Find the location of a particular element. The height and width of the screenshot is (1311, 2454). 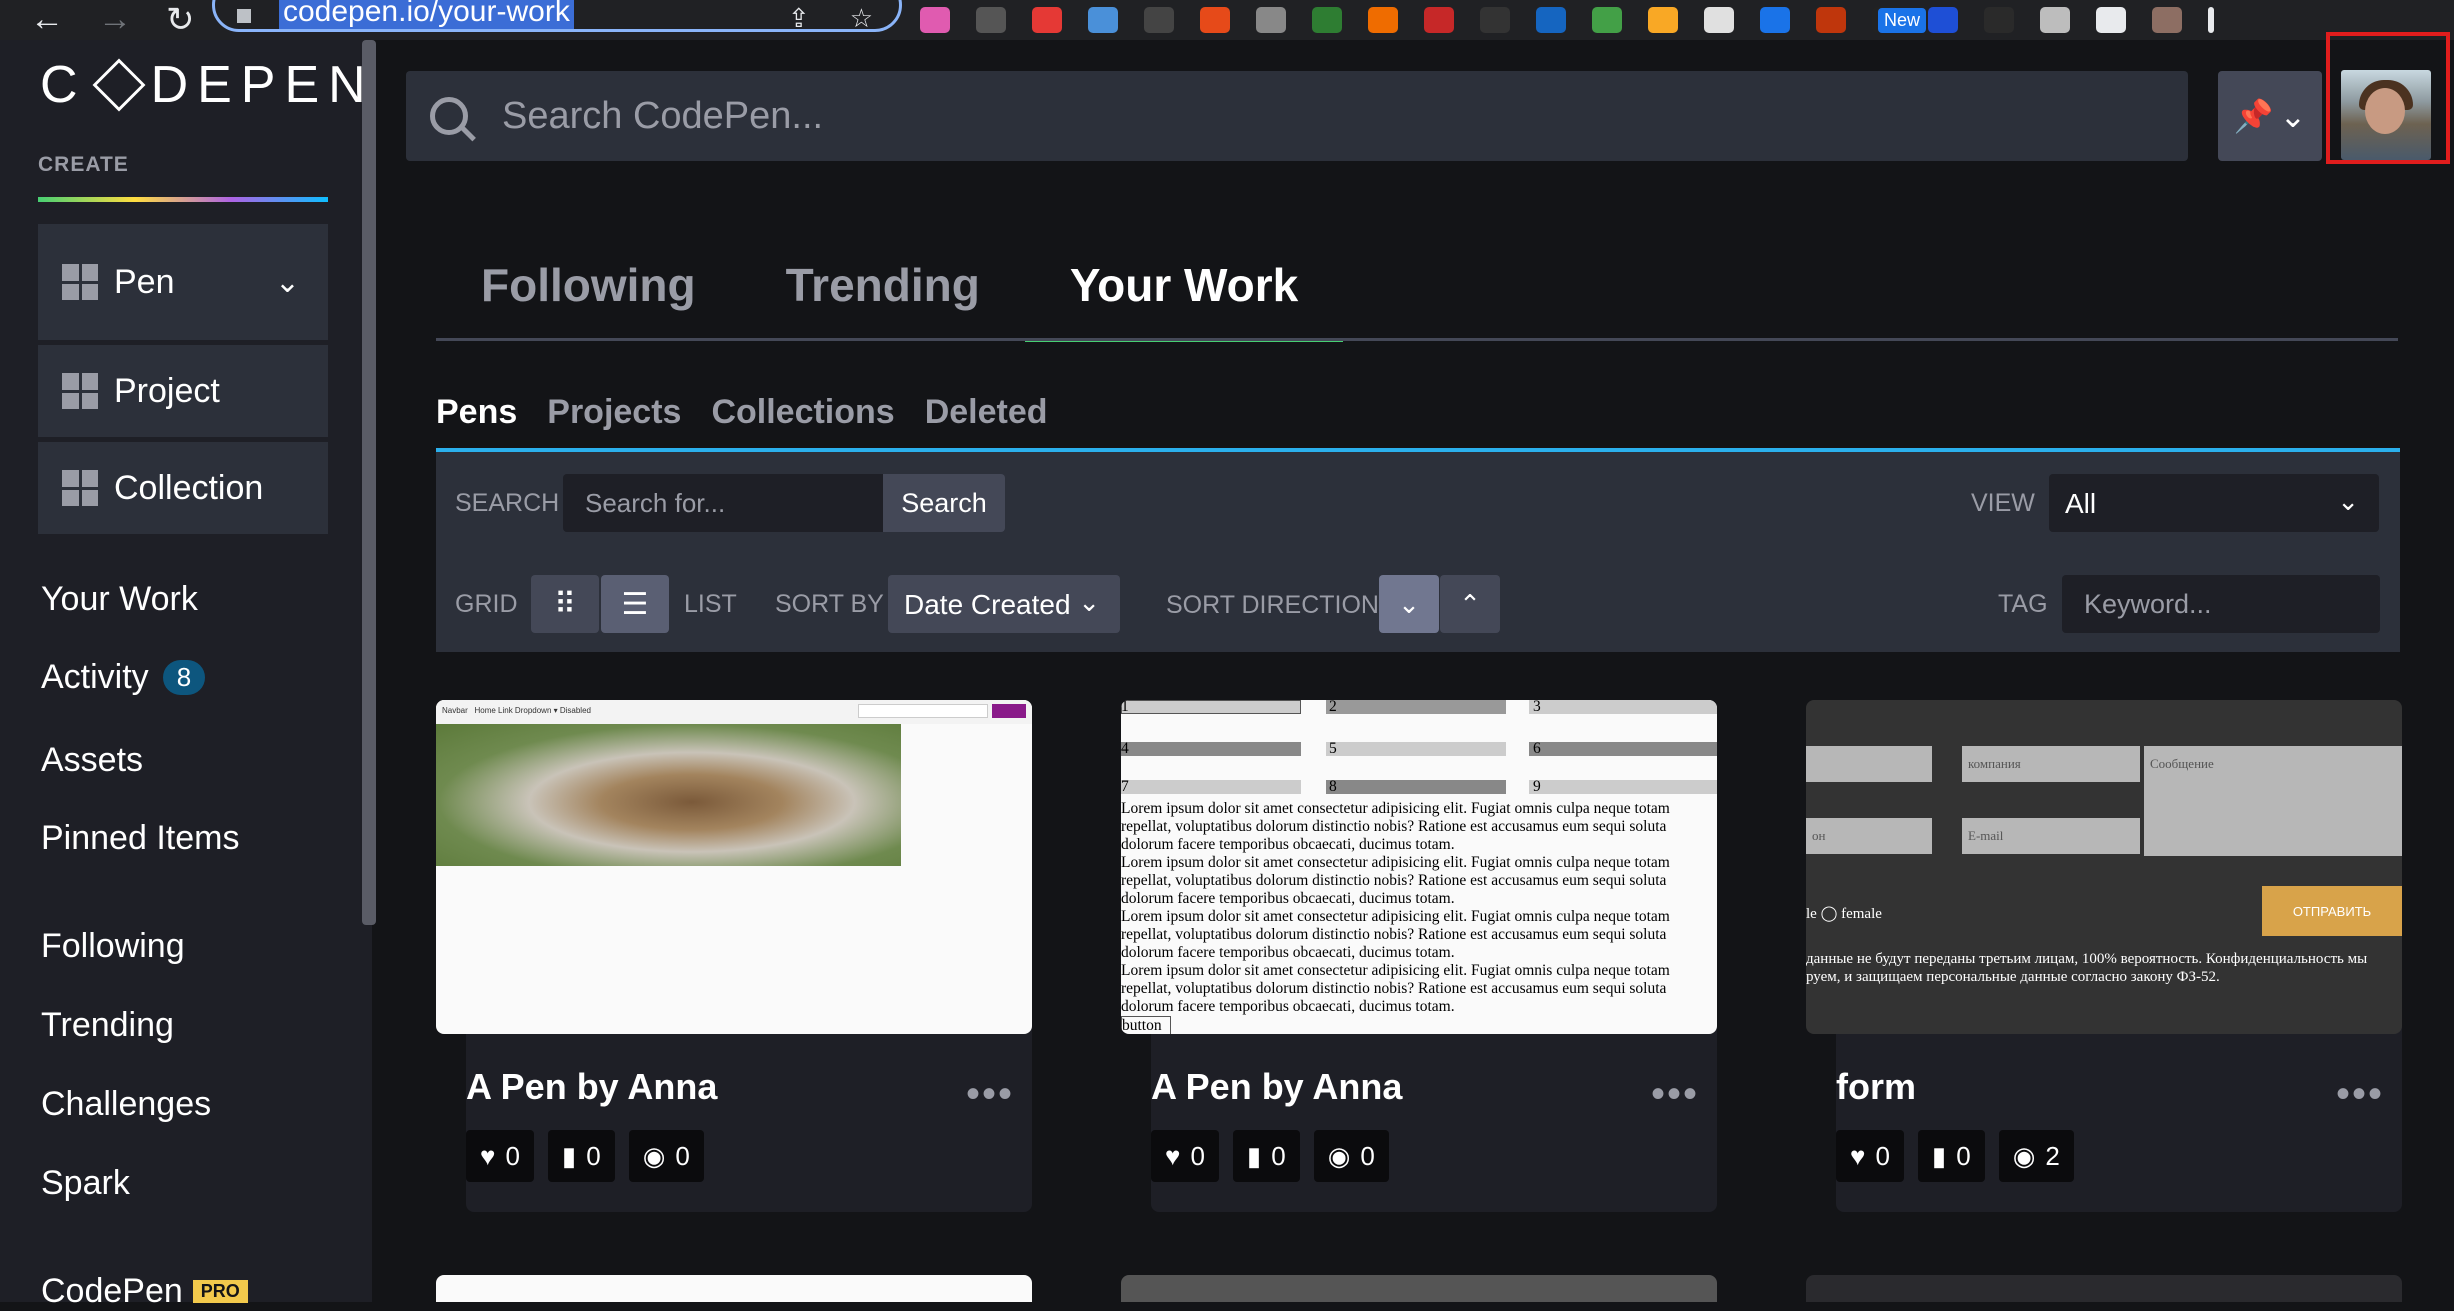

sort-descending-button: ⌄ is located at coordinates (1409, 604).